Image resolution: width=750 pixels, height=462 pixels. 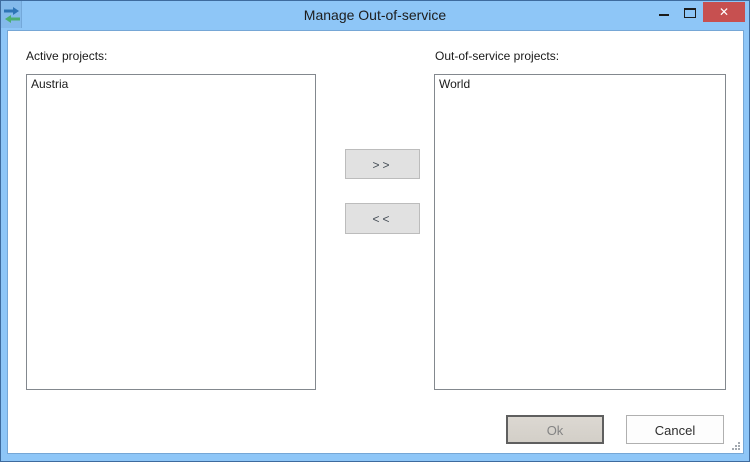 I want to click on resize-grip-icon, so click(x=736, y=446).